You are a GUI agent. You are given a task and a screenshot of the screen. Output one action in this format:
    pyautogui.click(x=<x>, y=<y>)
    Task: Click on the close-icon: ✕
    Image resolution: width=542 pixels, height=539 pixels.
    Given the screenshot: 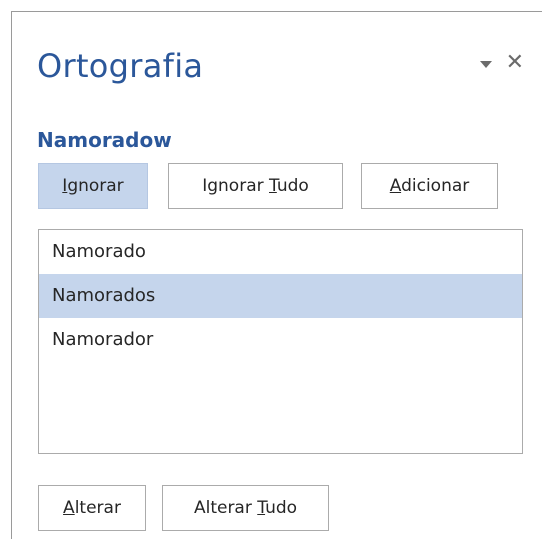 What is the action you would take?
    pyautogui.click(x=515, y=63)
    